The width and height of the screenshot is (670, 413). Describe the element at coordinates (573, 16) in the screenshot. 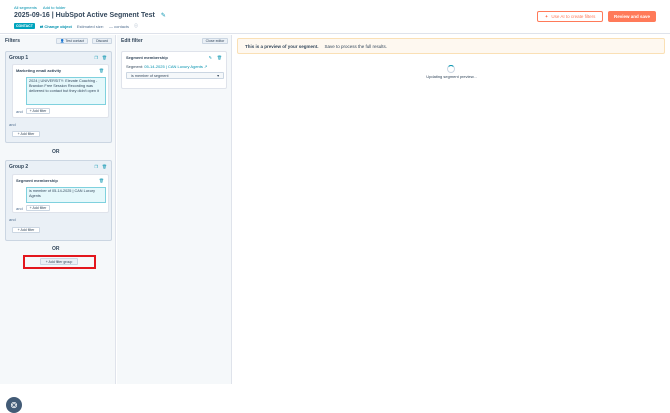

I see `use-ai-label: Use AI to create filters` at that location.